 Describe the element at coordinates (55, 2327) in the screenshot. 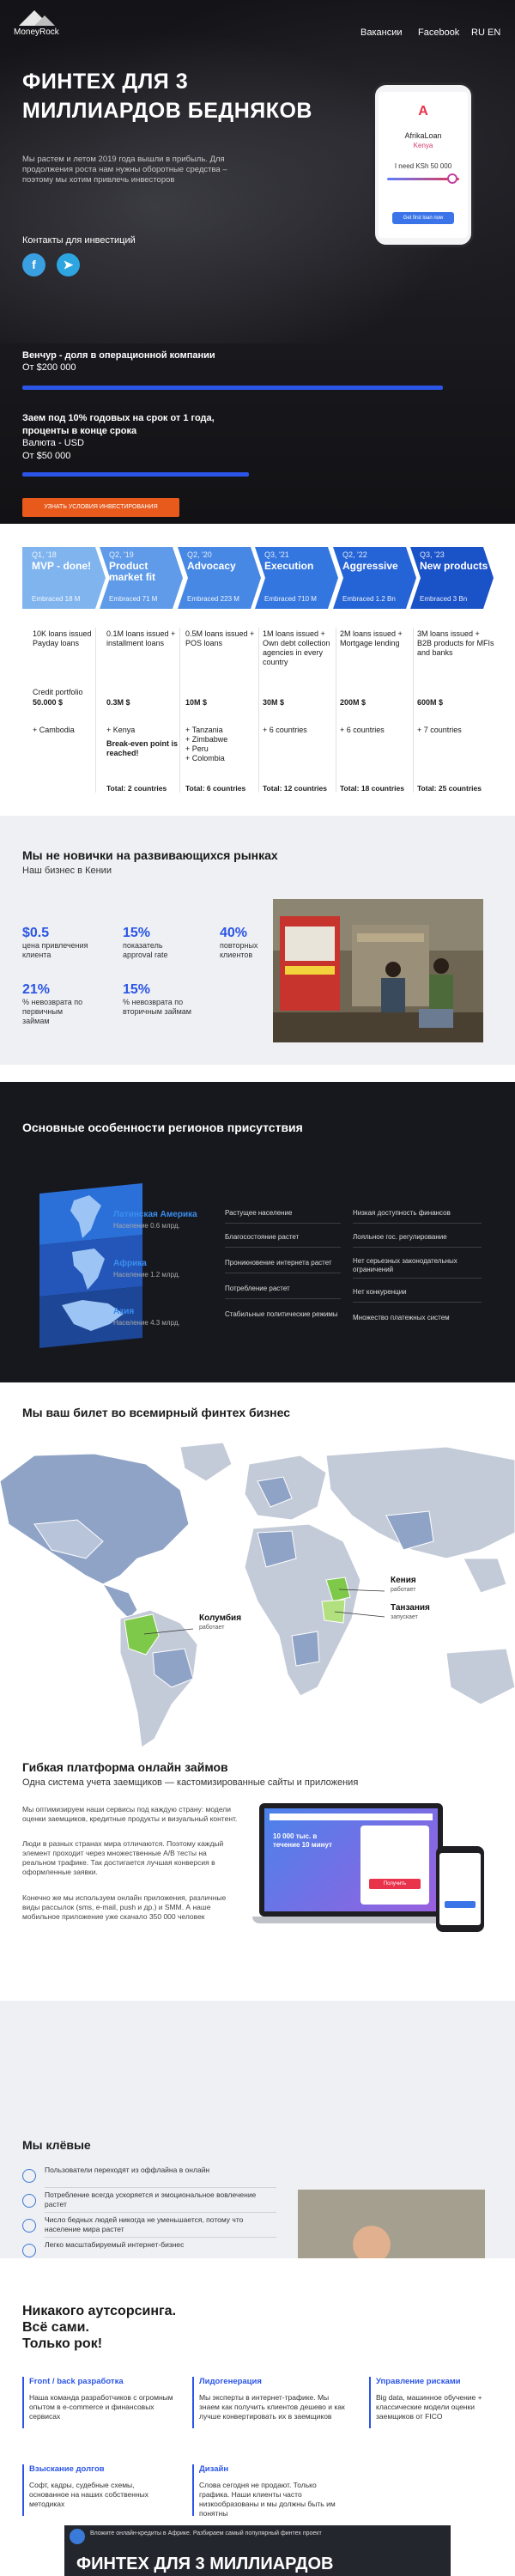

I see `team-heading-line: Всё сами.` at that location.